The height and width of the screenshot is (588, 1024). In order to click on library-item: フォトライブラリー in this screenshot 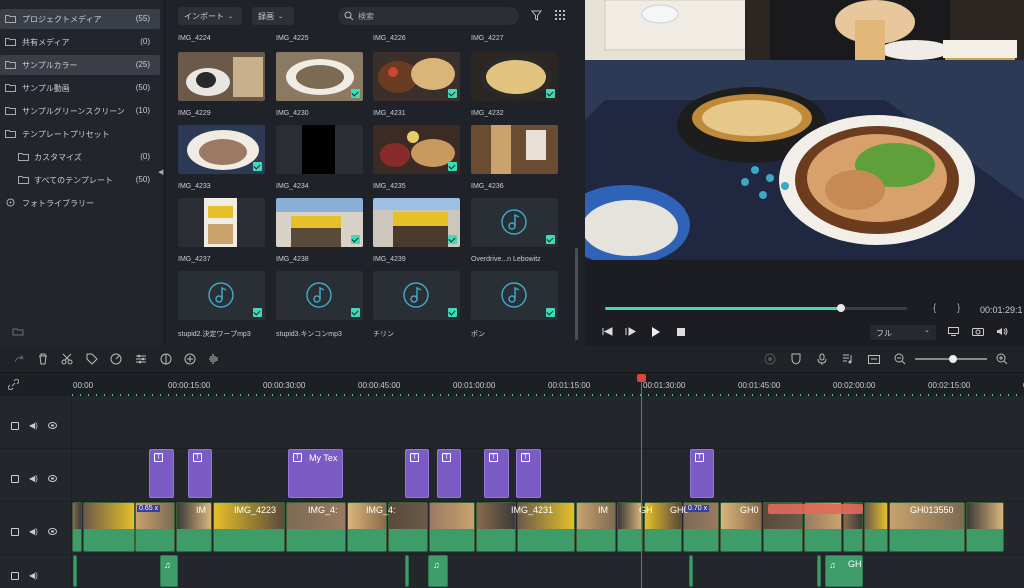, I will do `click(80, 203)`.